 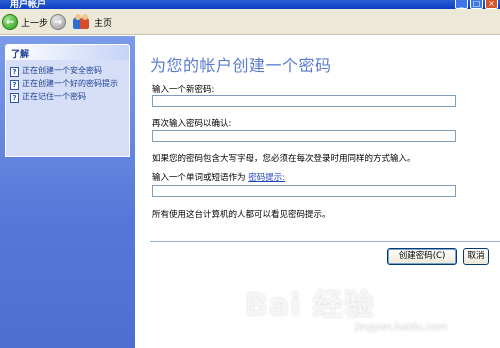 I want to click on new-password-label: 输入一个新密码:, so click(x=183, y=90).